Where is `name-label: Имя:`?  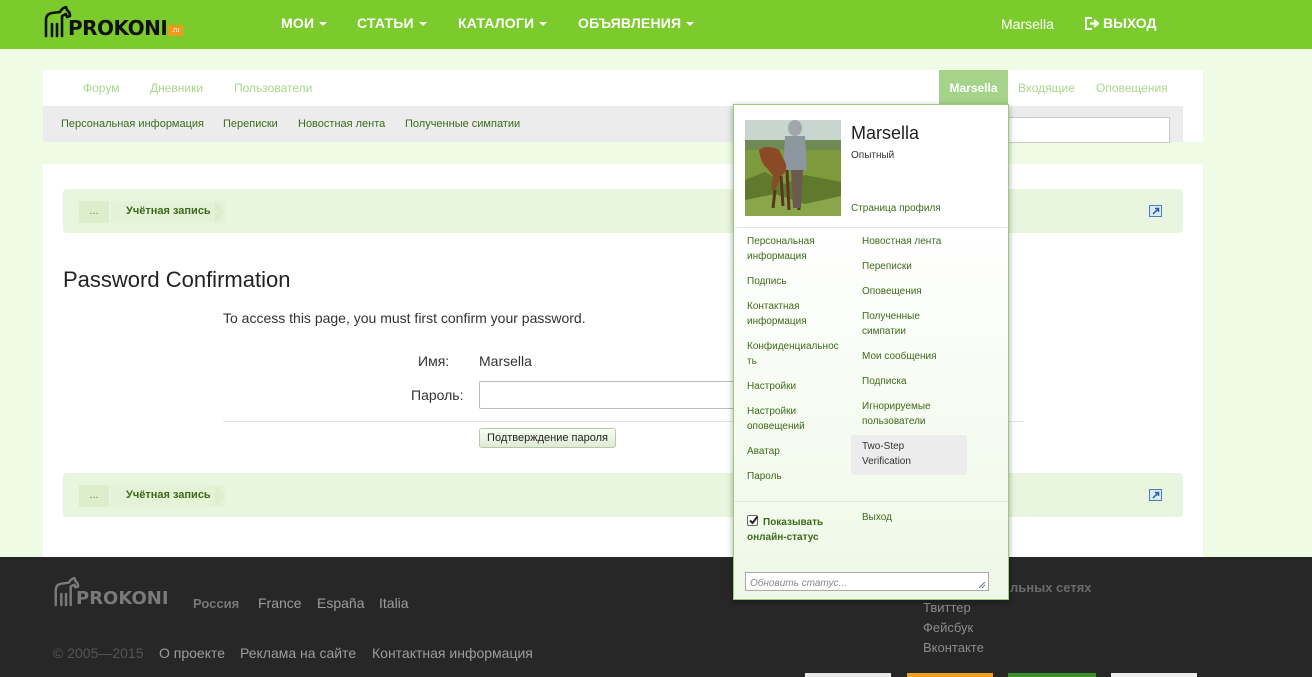 name-label: Имя: is located at coordinates (434, 361).